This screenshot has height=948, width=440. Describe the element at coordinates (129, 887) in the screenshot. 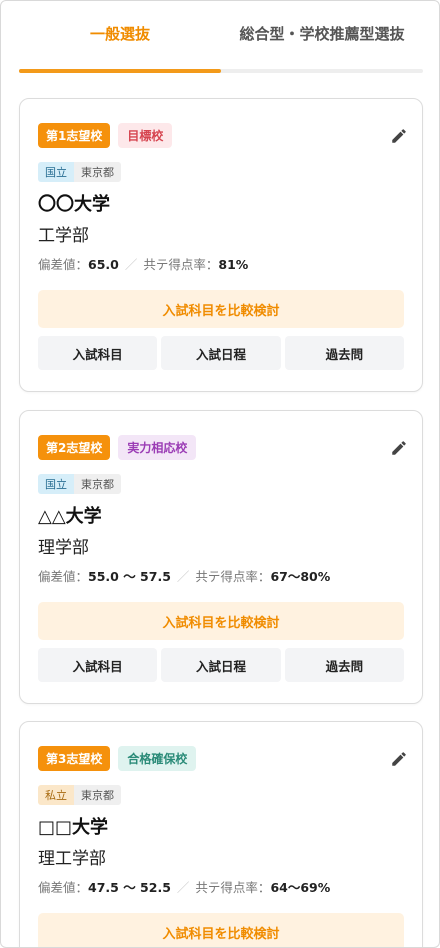

I see `hensachi-value: 47.5 〜 52.5` at that location.